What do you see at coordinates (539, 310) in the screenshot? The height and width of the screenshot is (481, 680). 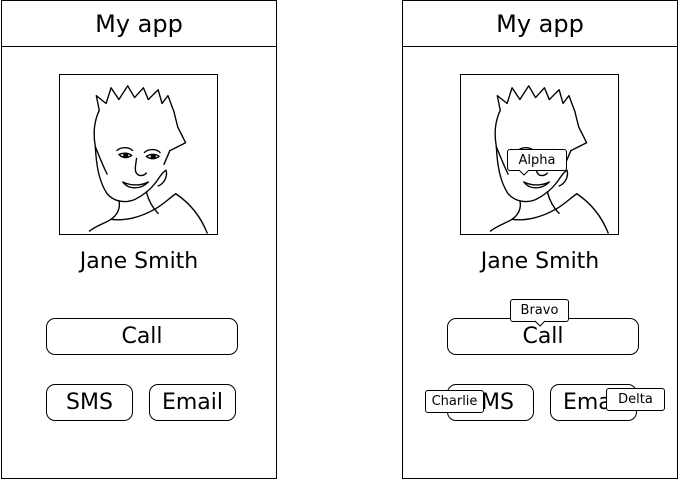 I see `hint-tag-call: Bravo` at bounding box center [539, 310].